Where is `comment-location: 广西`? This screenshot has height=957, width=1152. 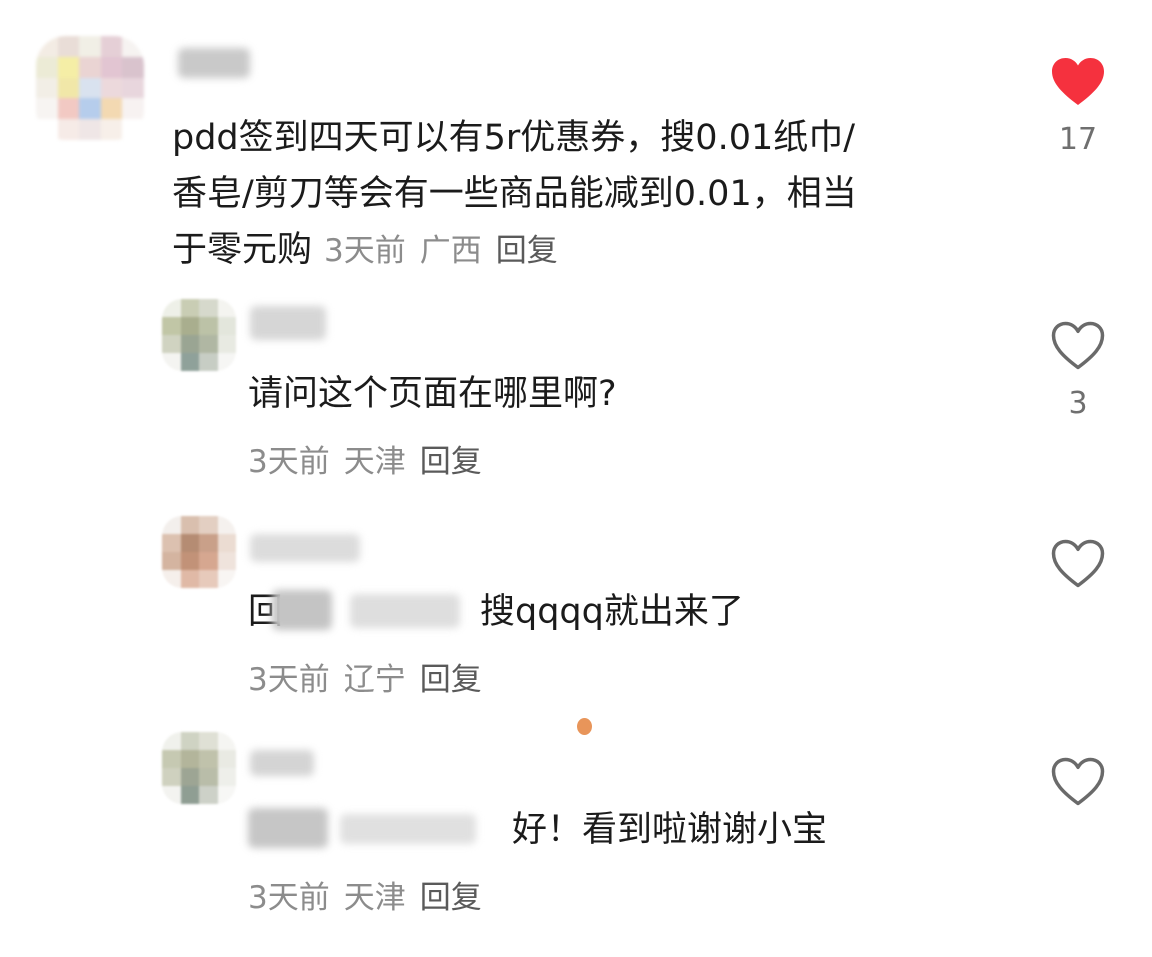 comment-location: 广西 is located at coordinates (450, 251).